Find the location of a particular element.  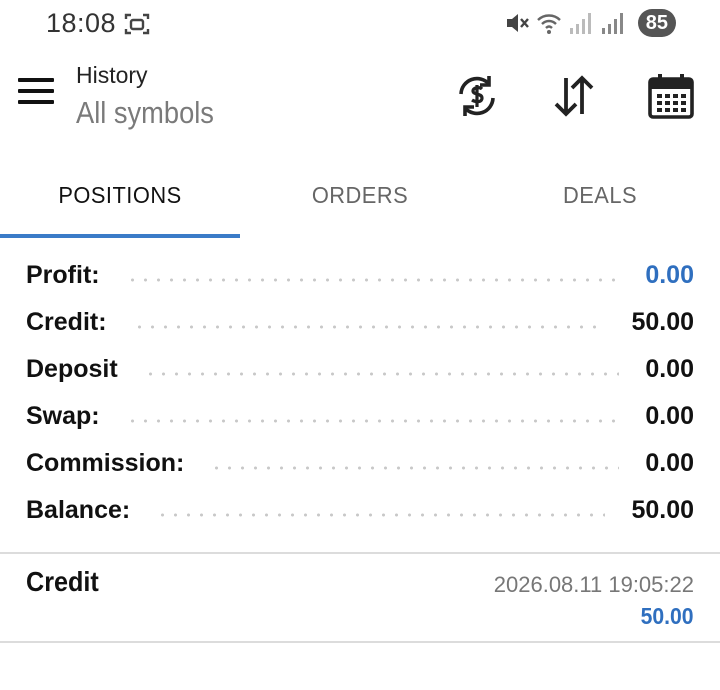

summary-row-deposit: Deposit 0.00 is located at coordinates (360, 369).